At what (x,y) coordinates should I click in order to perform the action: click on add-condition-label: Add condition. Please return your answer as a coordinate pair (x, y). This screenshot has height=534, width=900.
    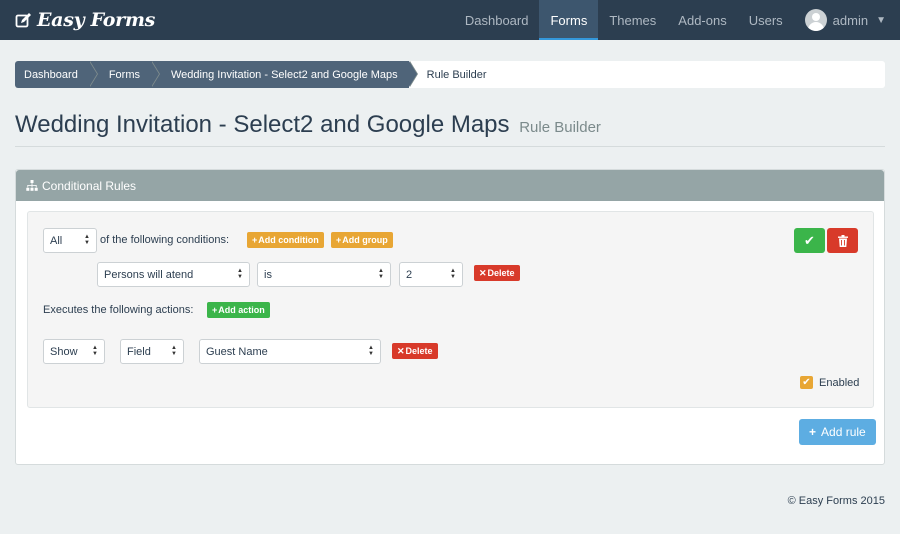
    Looking at the image, I should click on (288, 240).